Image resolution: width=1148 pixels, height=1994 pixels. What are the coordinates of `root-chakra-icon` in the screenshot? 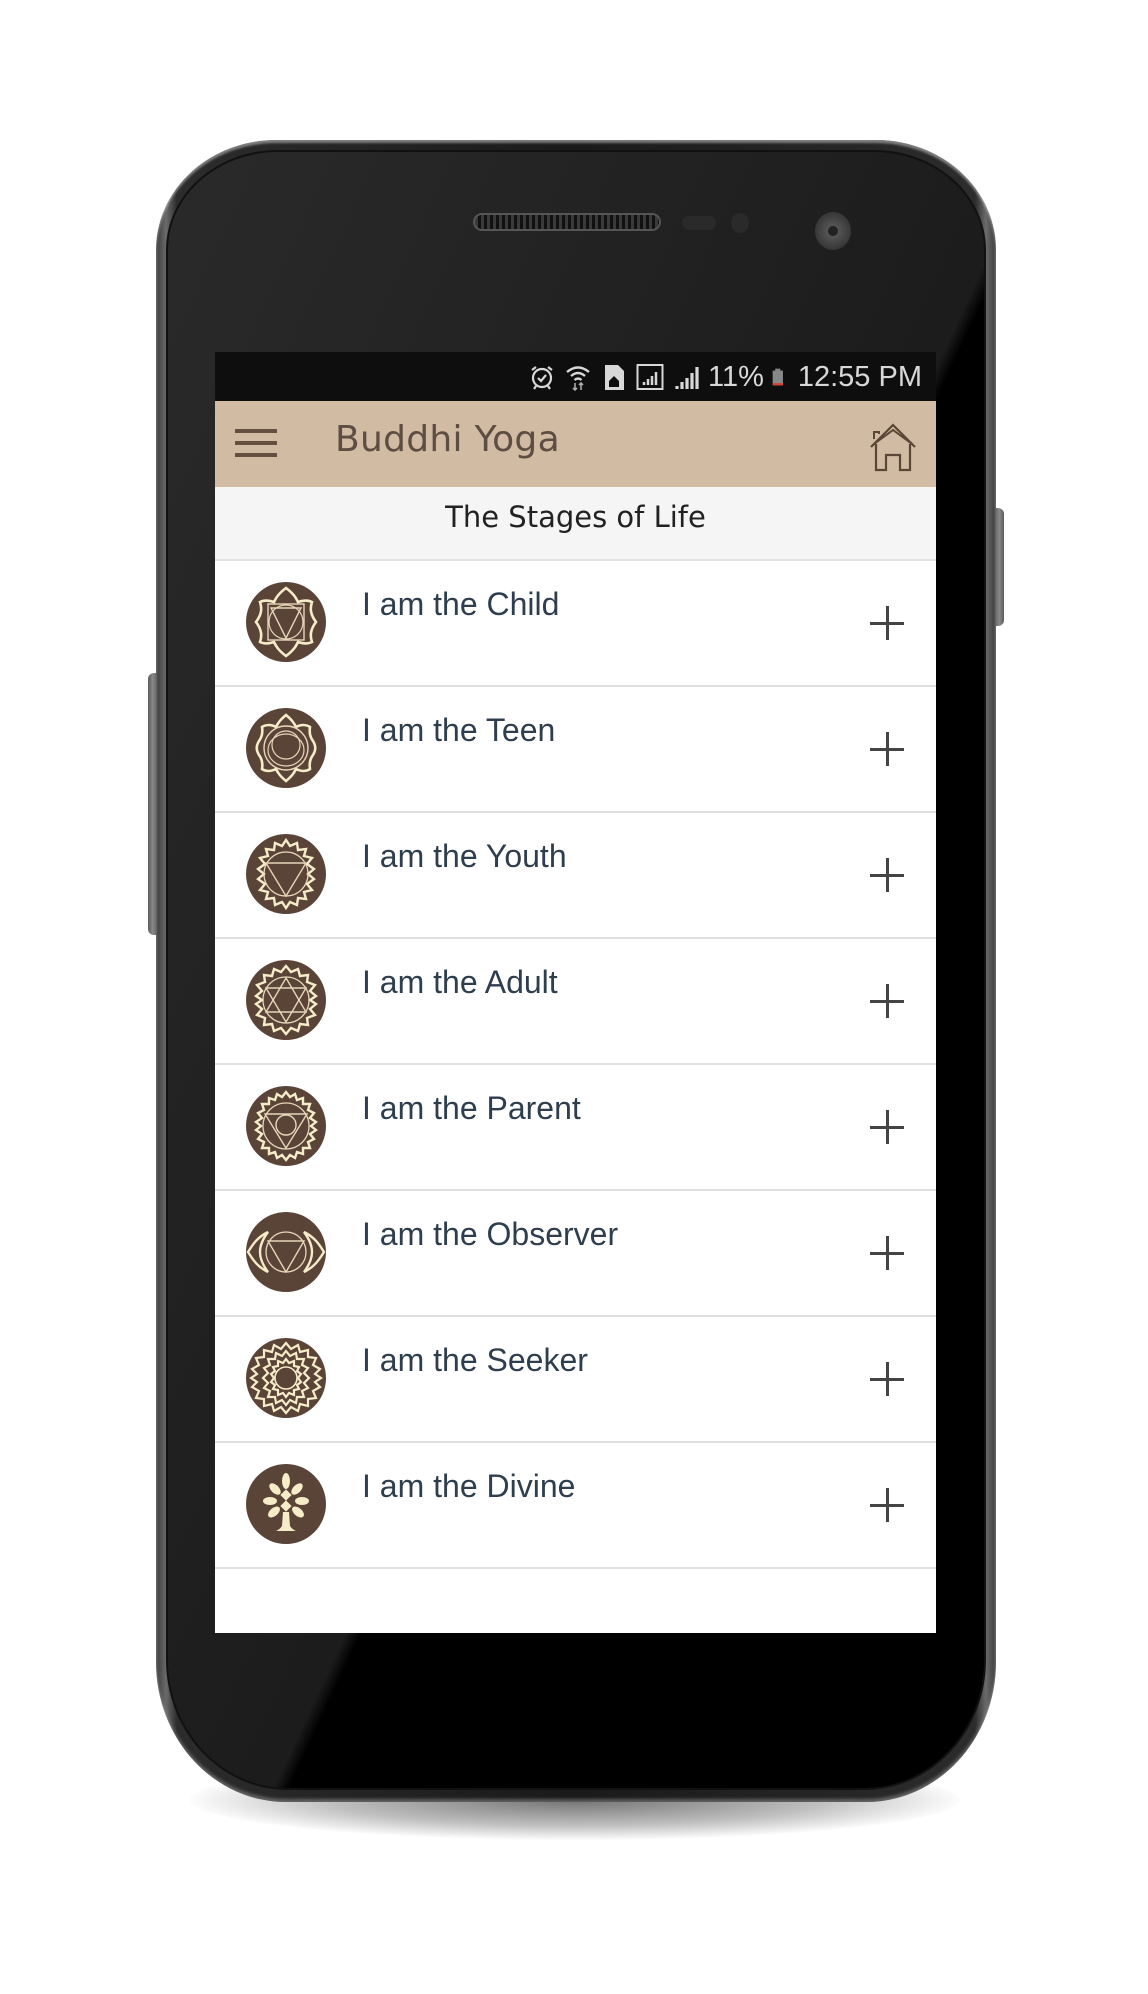 It's located at (286, 622).